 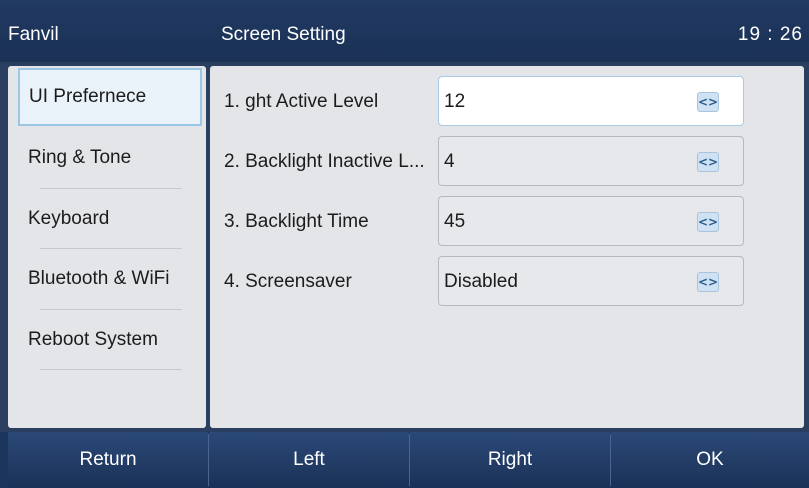 What do you see at coordinates (591, 221) in the screenshot?
I see `backlight-time-field: 45 <>` at bounding box center [591, 221].